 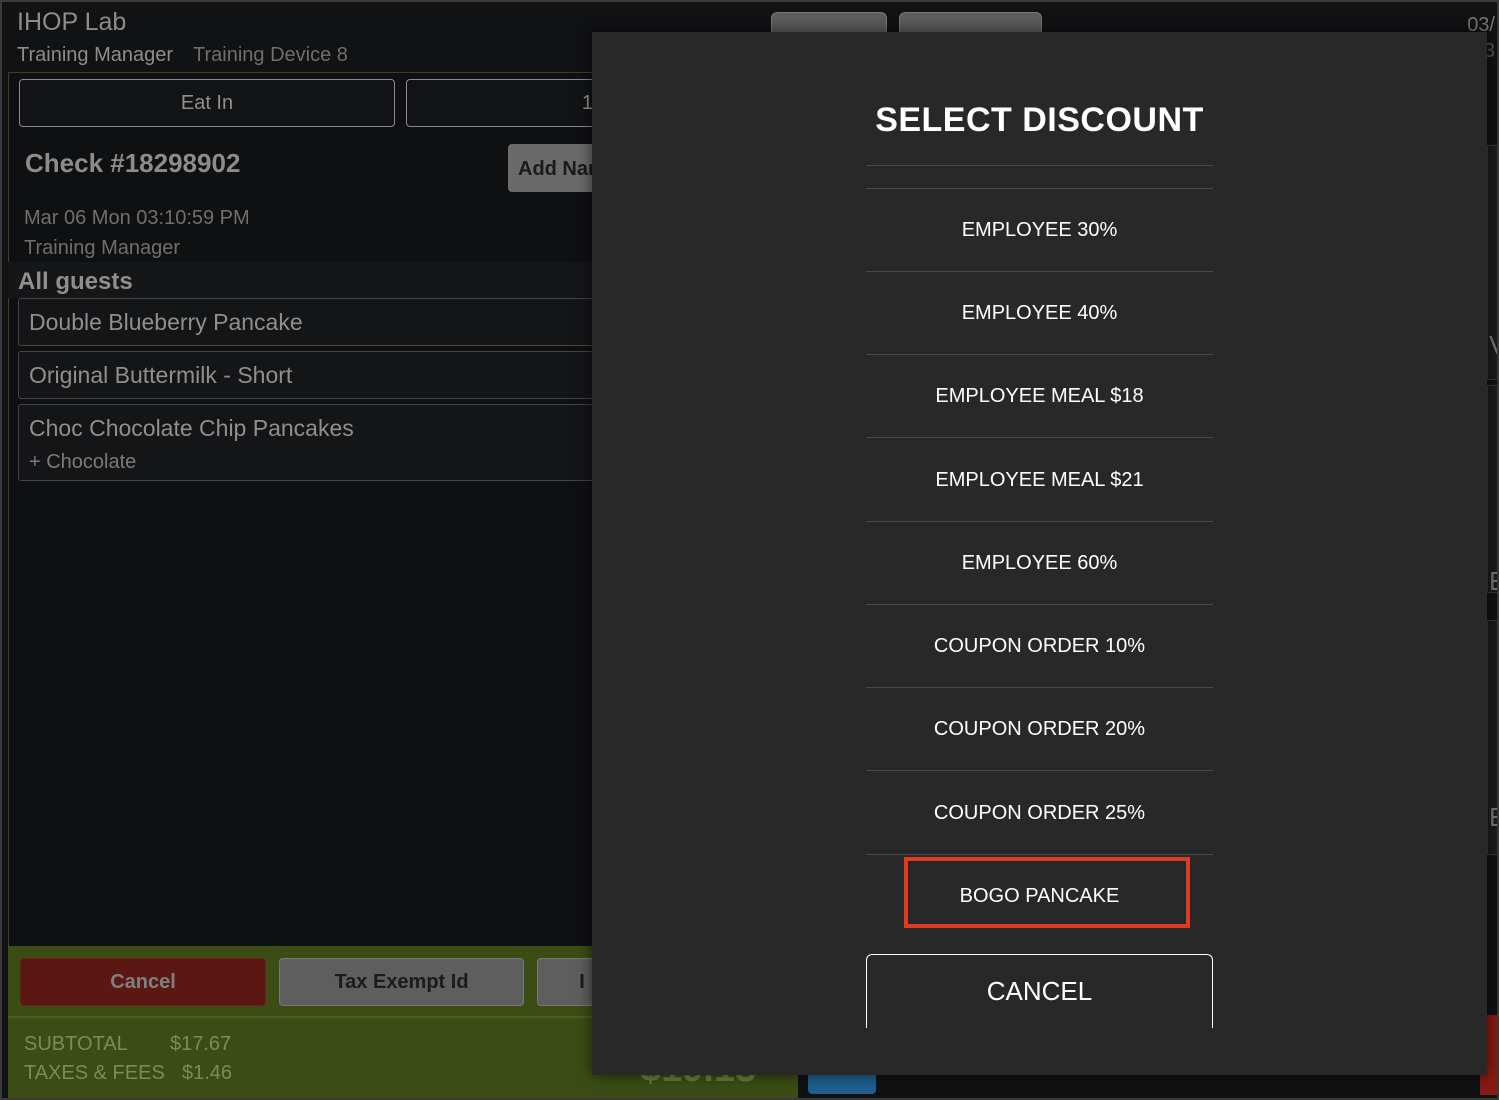 I want to click on header-device: Training Device 8, so click(x=270, y=55).